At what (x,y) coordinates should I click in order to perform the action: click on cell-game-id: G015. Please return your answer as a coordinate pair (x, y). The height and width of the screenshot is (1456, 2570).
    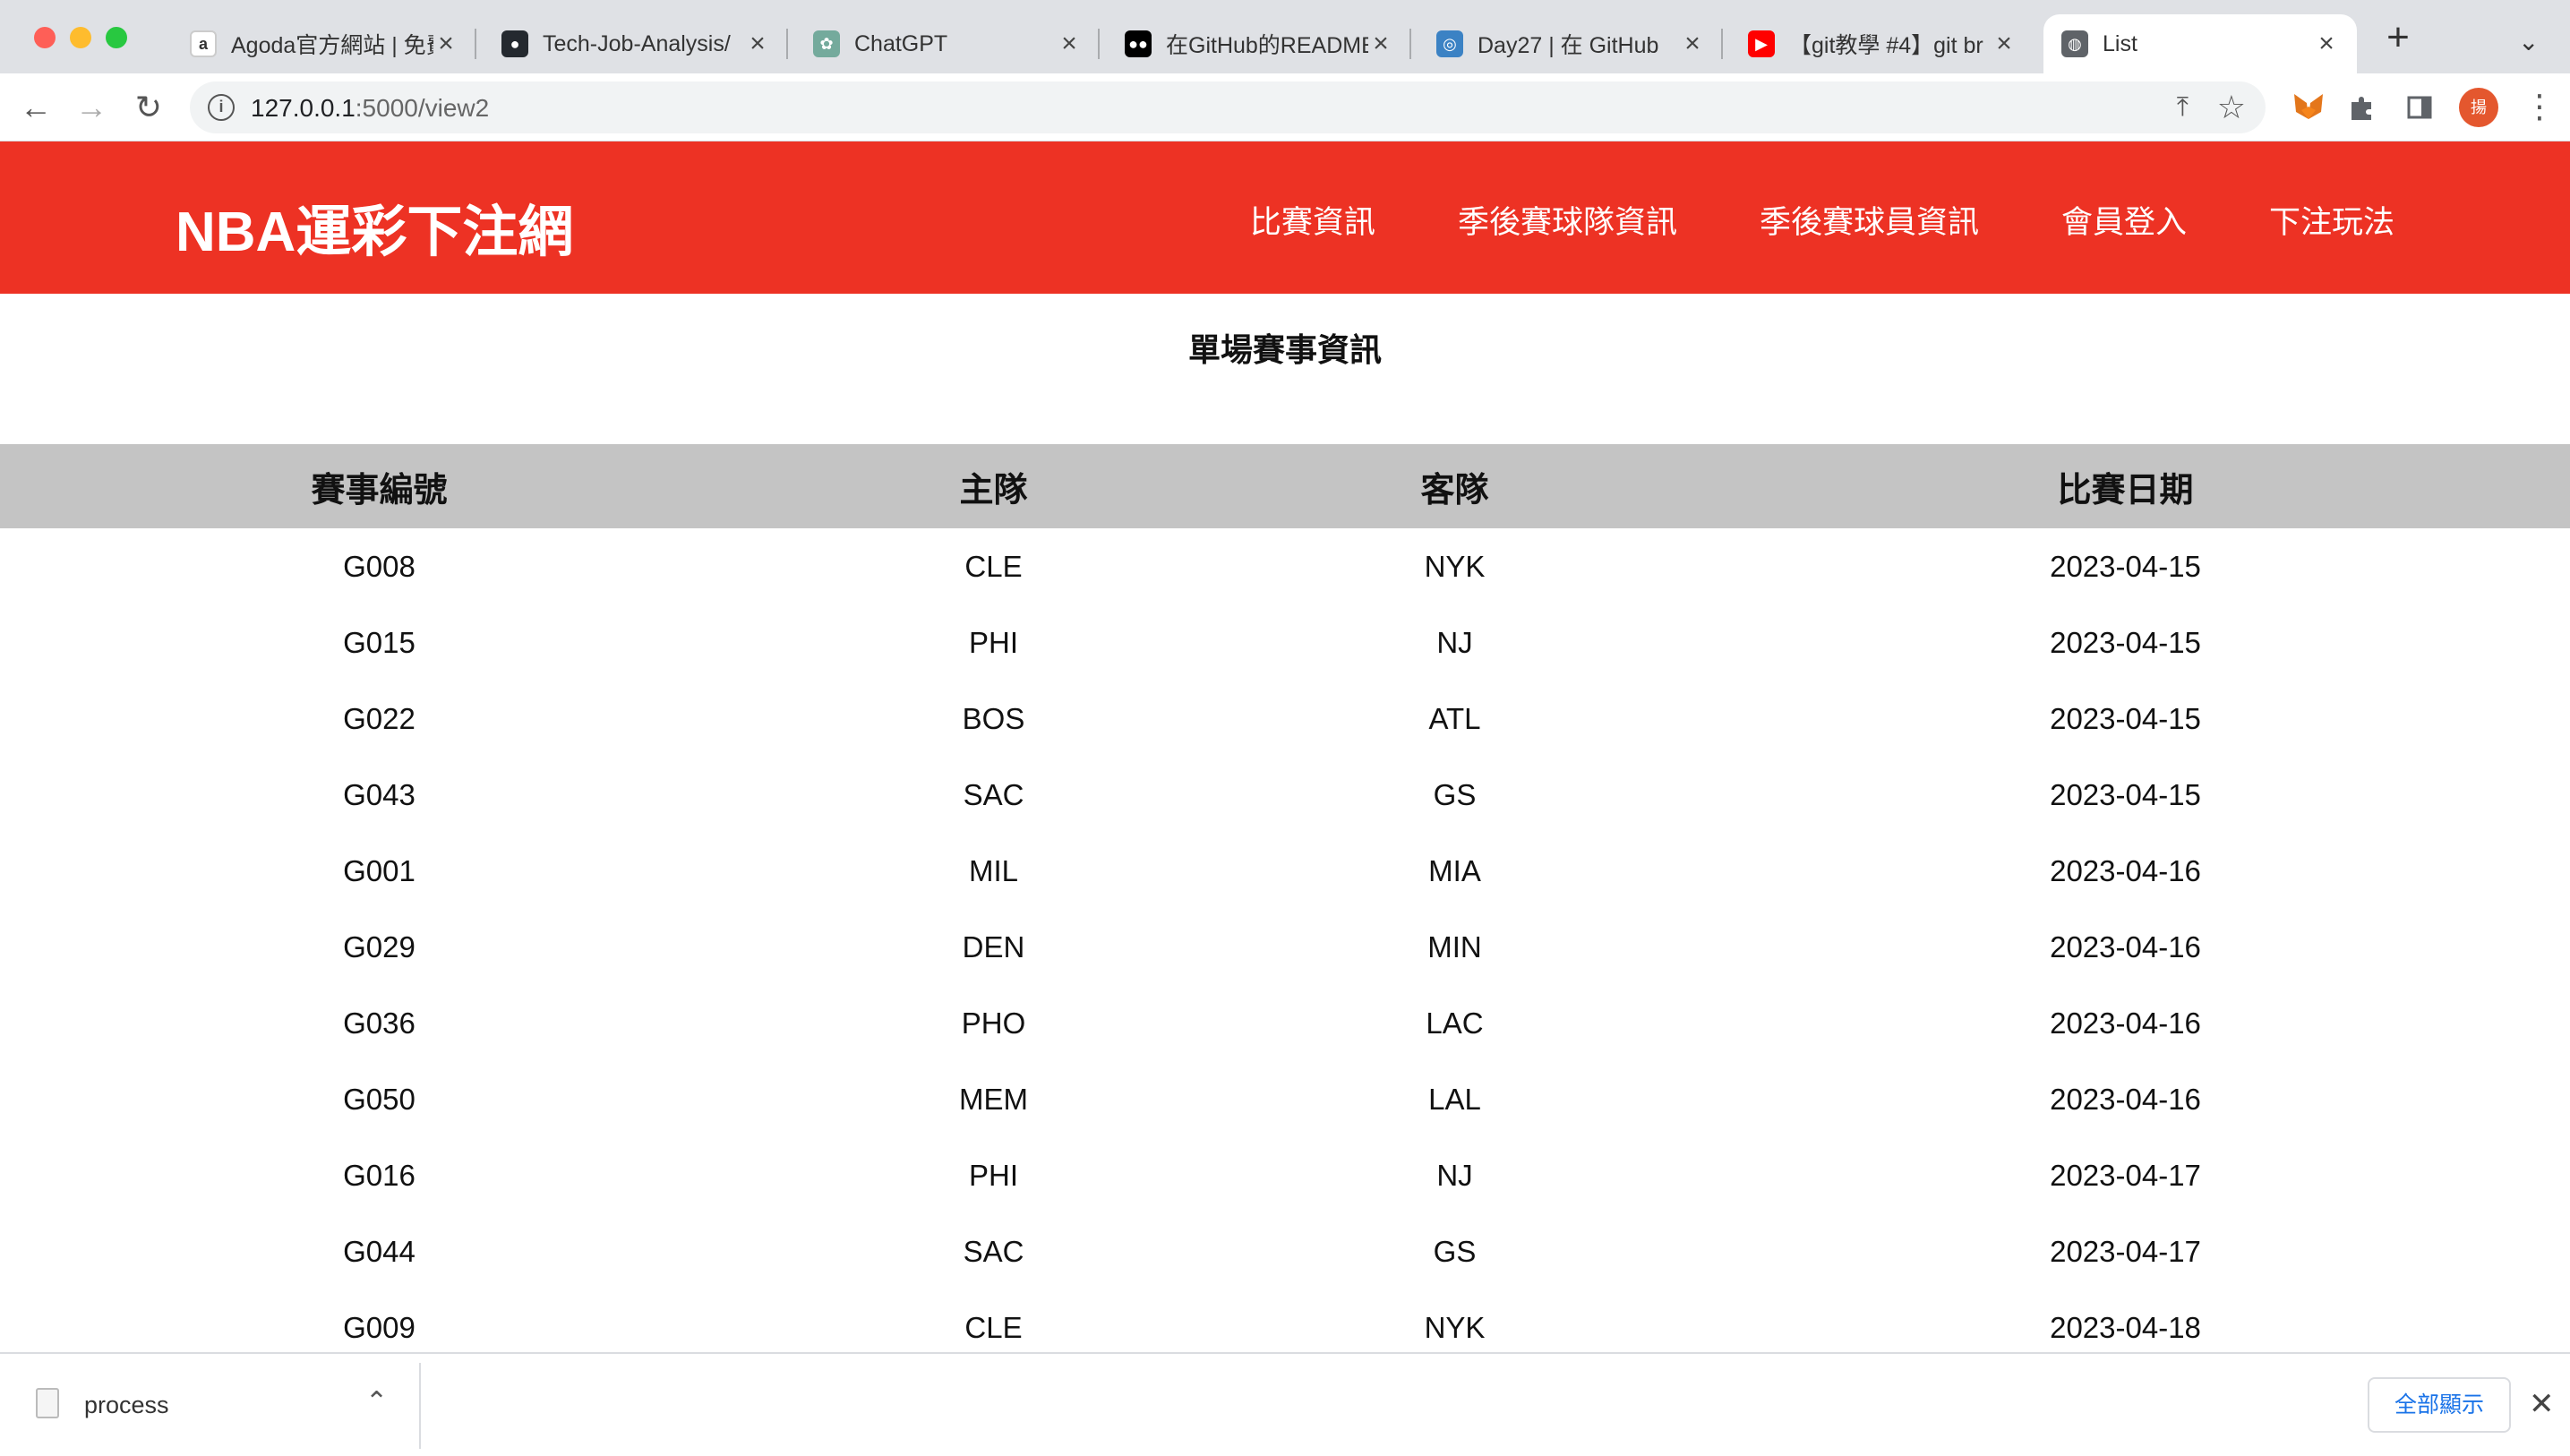
    Looking at the image, I should click on (379, 642).